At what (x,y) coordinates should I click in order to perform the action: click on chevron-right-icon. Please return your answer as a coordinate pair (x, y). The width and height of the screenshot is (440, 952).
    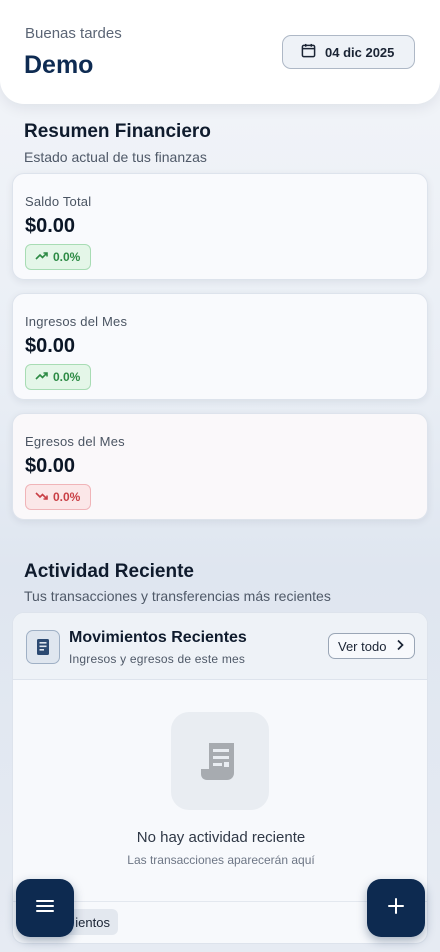
    Looking at the image, I should click on (400, 646).